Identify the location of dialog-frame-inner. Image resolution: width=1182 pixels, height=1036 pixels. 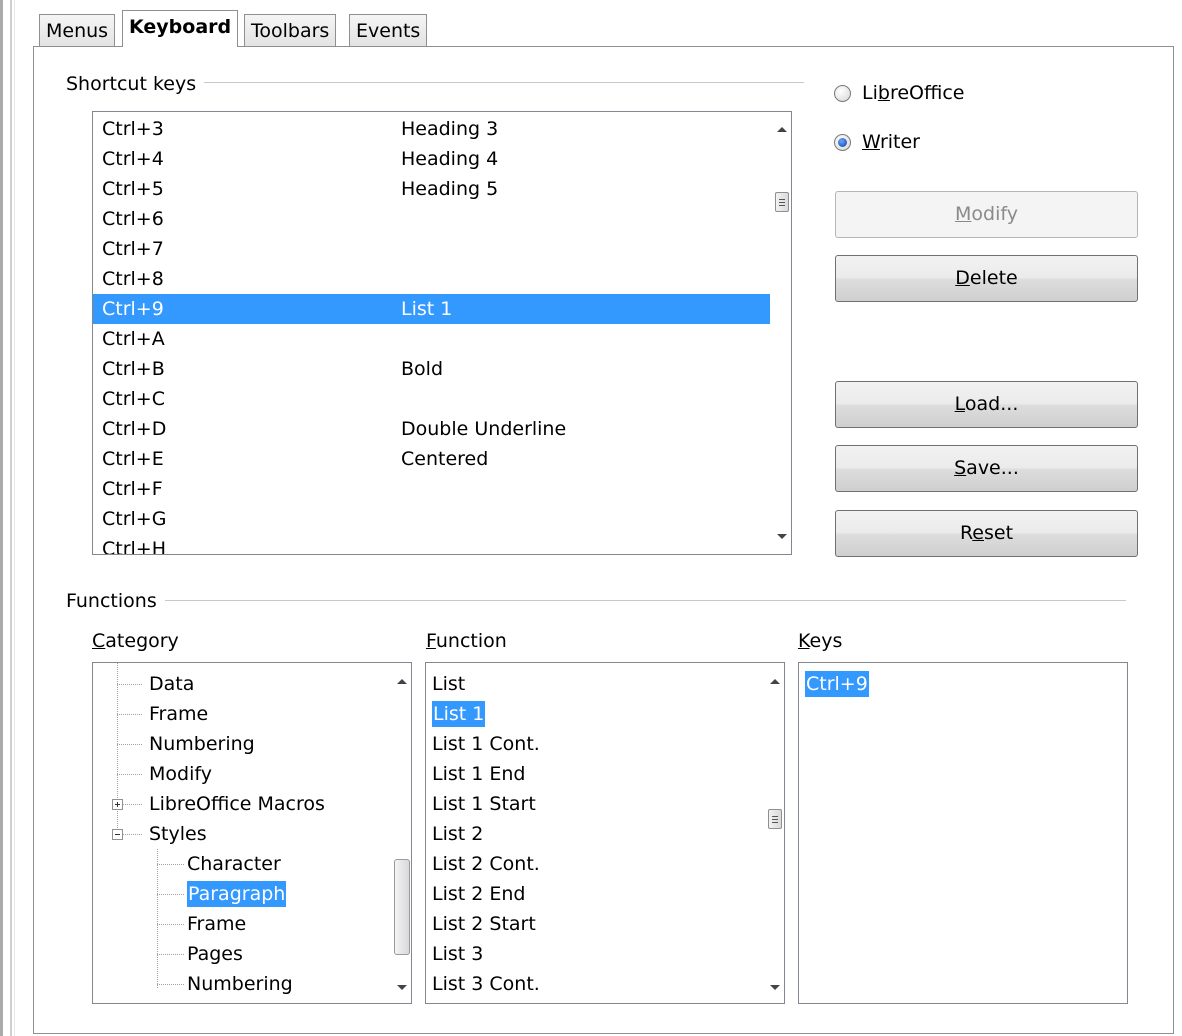
(11, 518).